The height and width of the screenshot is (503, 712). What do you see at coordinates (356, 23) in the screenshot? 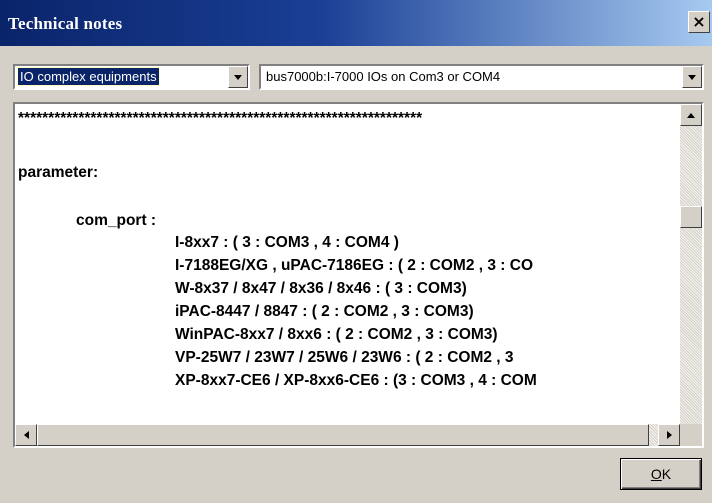
I see `title-bar: Technical notes ×` at bounding box center [356, 23].